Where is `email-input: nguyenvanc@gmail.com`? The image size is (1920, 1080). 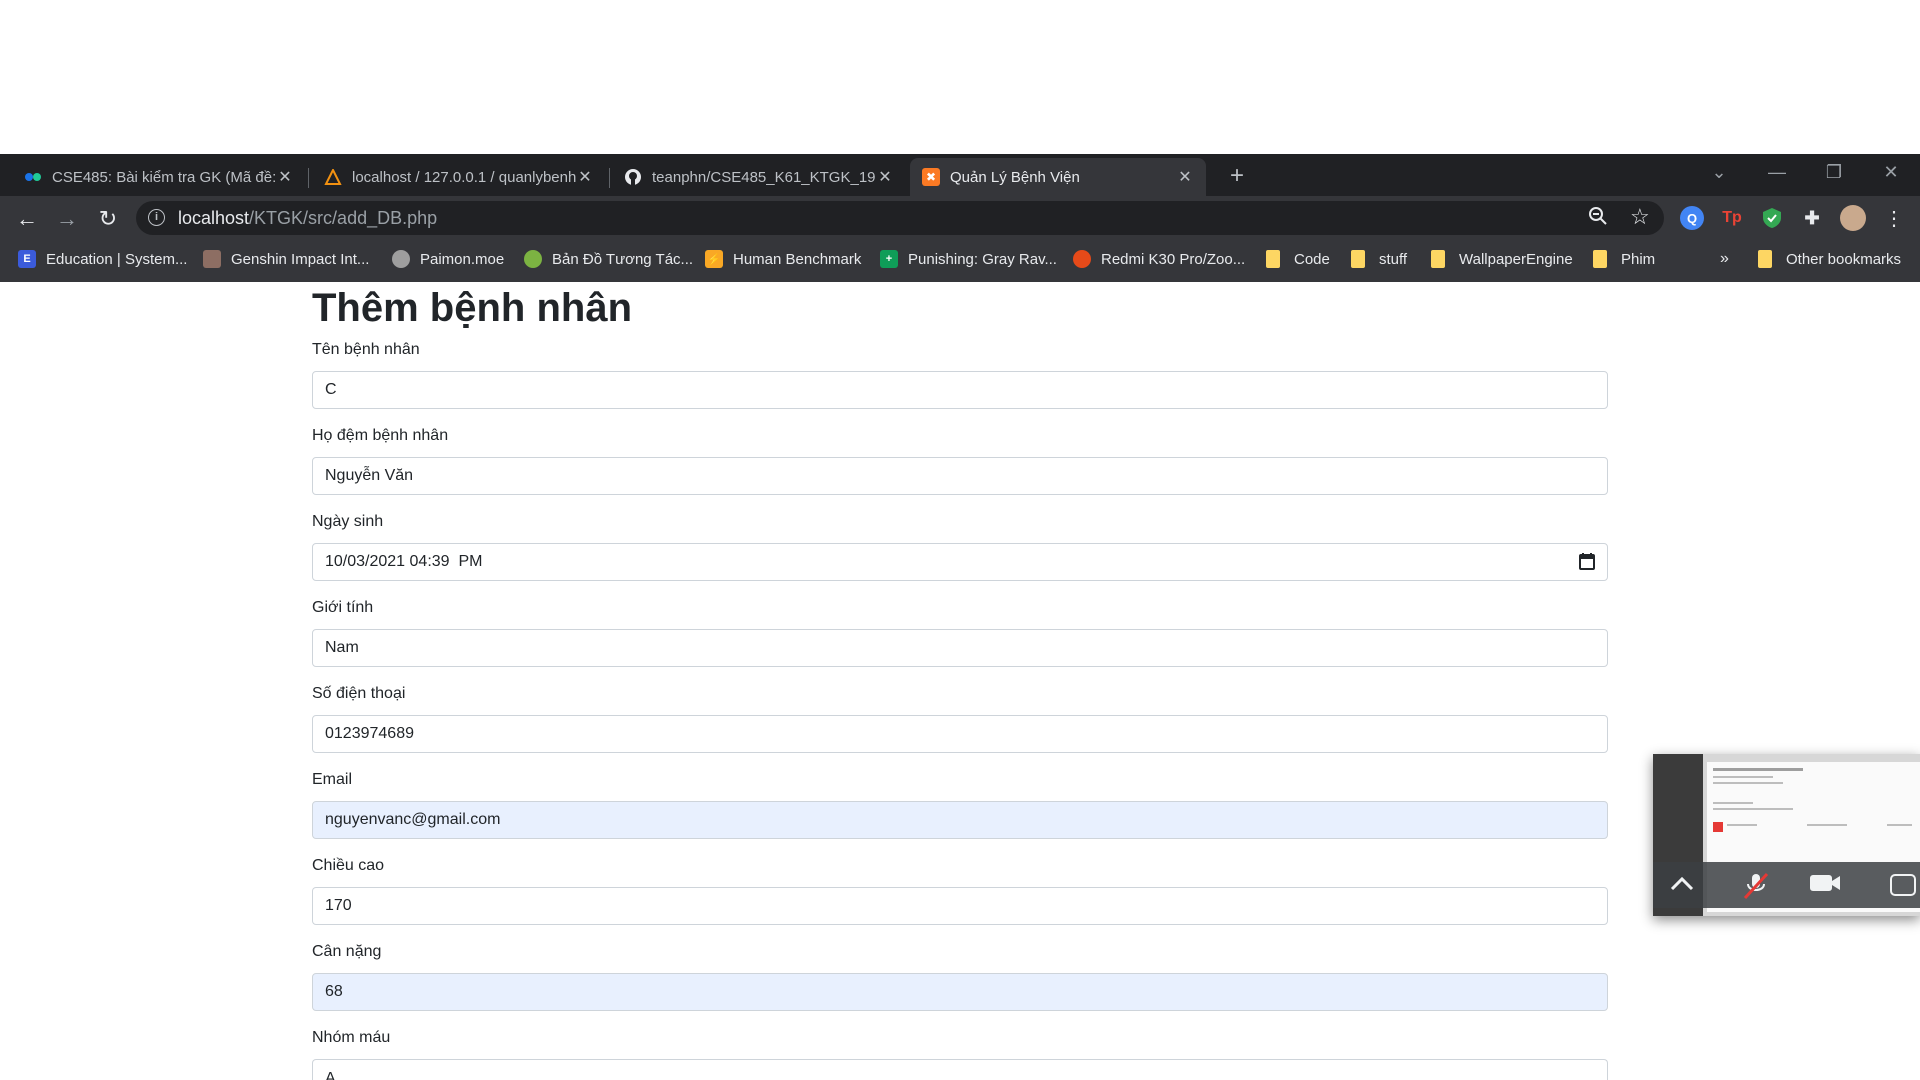
email-input: nguyenvanc@gmail.com is located at coordinates (960, 820).